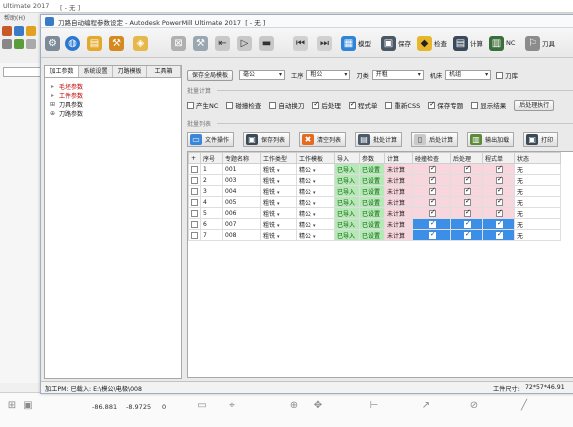  Describe the element at coordinates (537, 158) in the screenshot. I see `column-header-status: 状态` at that location.